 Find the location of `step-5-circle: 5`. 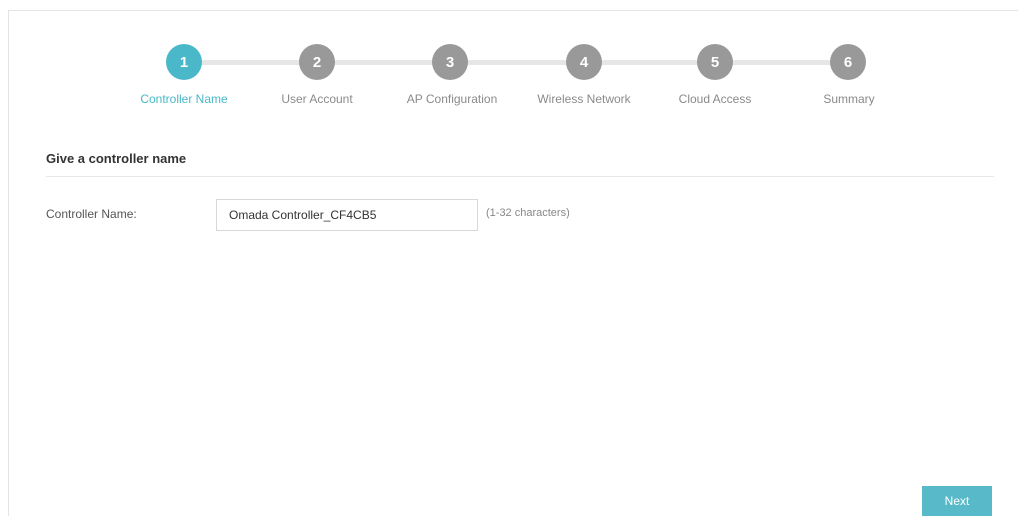

step-5-circle: 5 is located at coordinates (715, 62).